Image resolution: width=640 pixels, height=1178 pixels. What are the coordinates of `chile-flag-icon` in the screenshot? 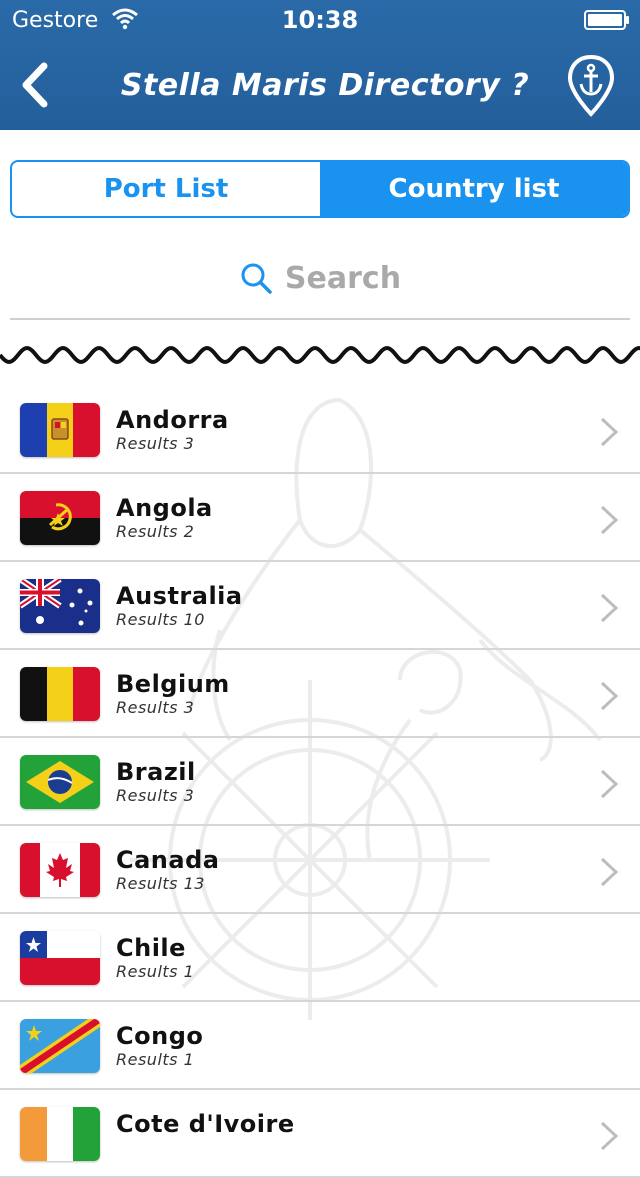 It's located at (60, 958).